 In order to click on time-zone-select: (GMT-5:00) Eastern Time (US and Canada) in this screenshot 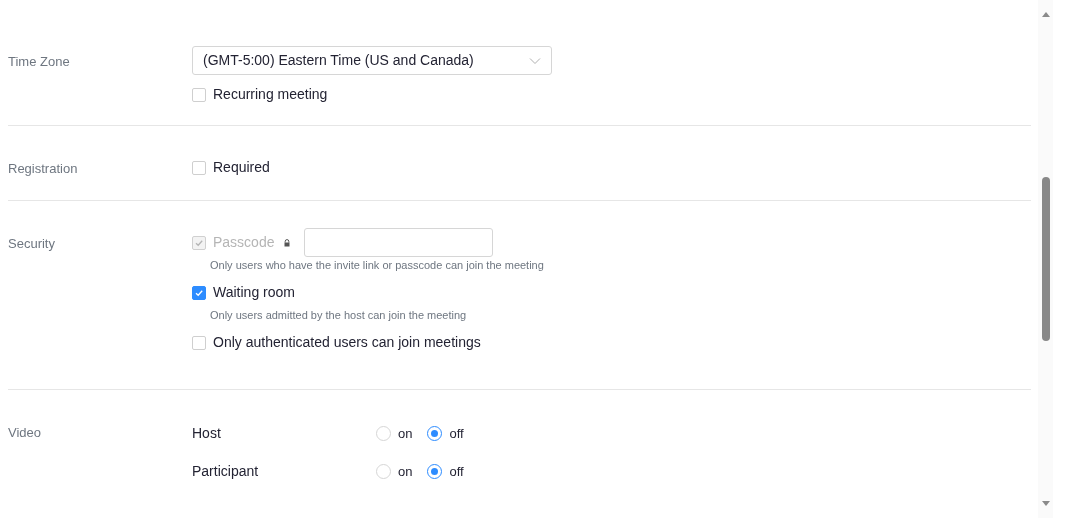, I will do `click(372, 60)`.